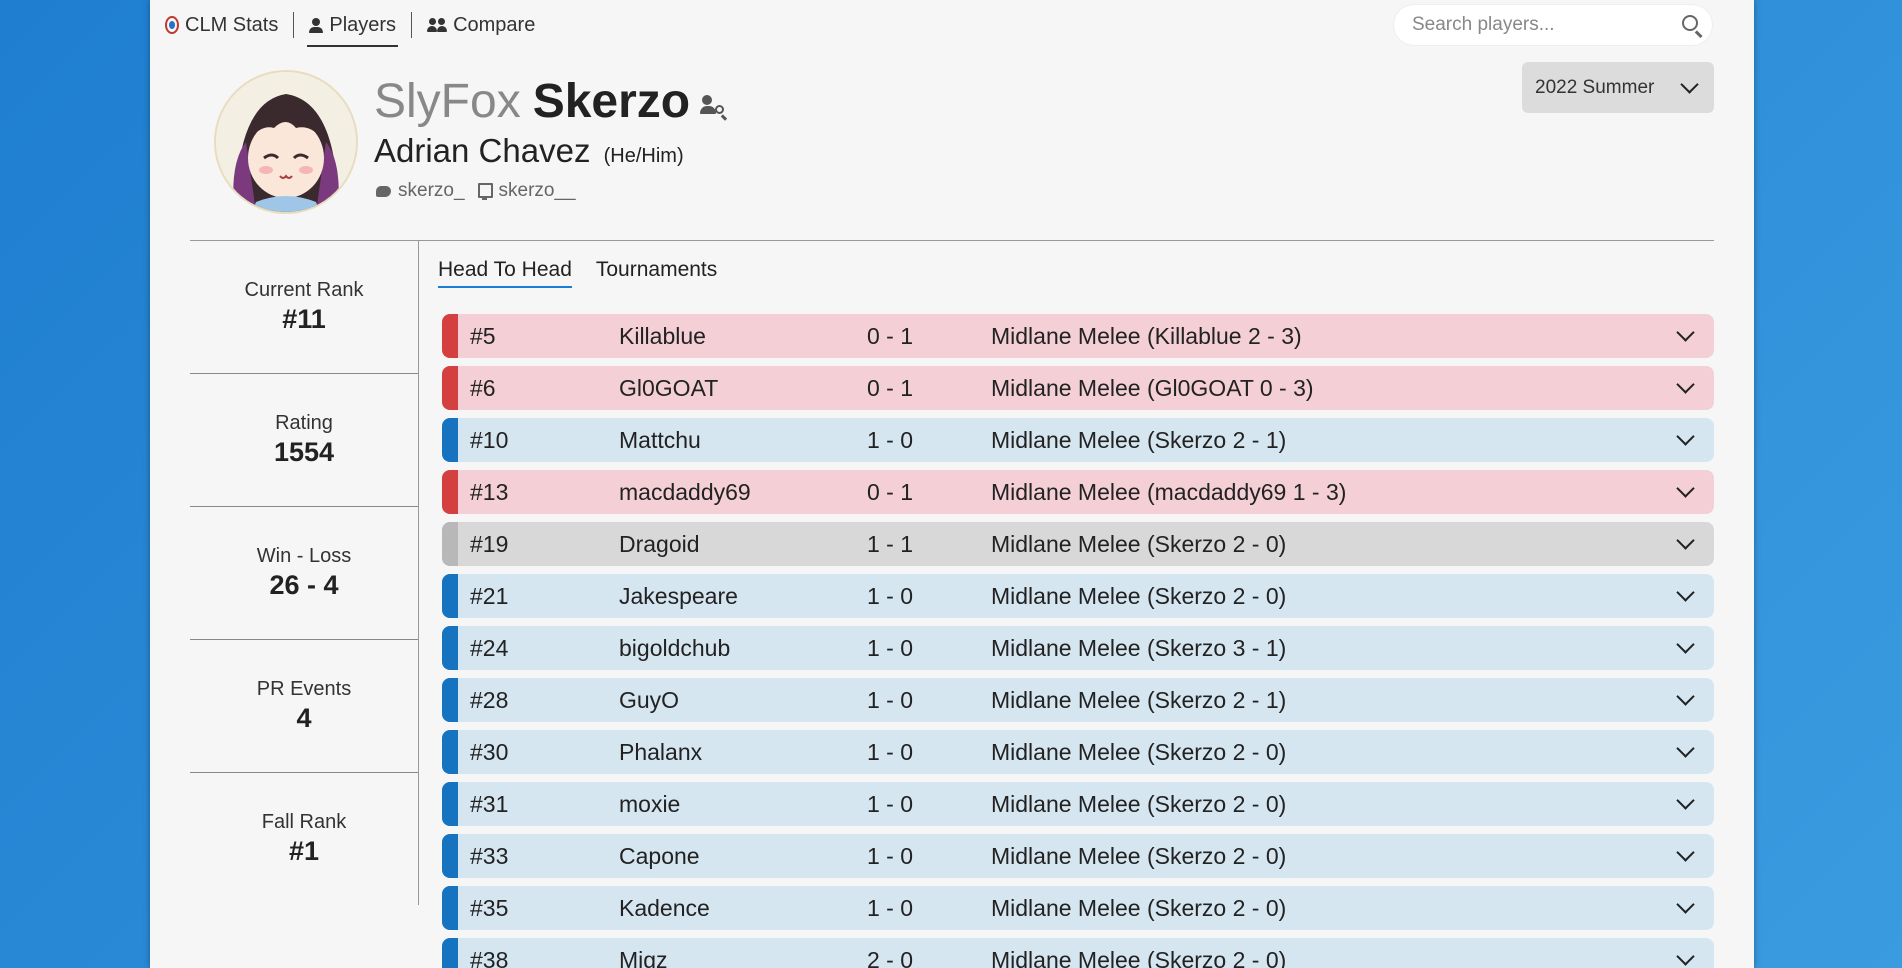  Describe the element at coordinates (890, 543) in the screenshot. I see `set-record: 1 - 1` at that location.